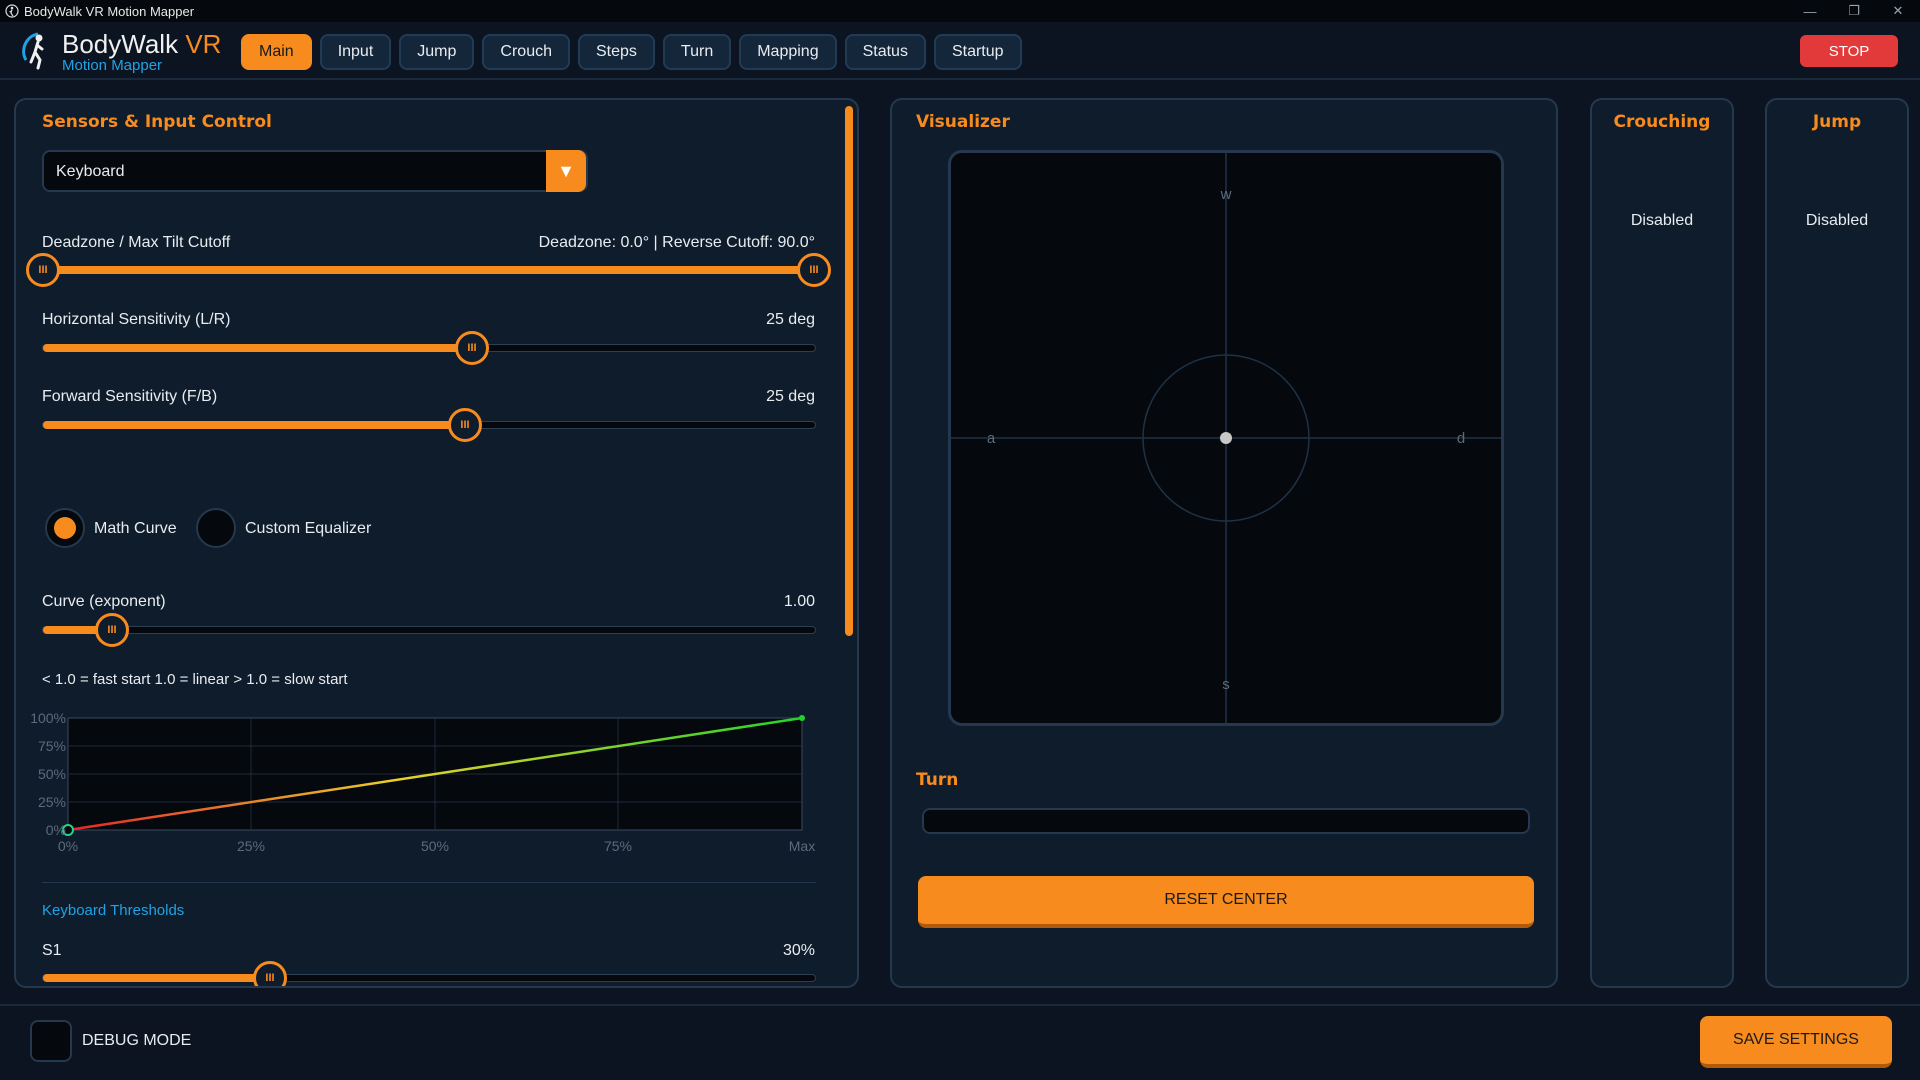 This screenshot has width=1920, height=1080. I want to click on input-source-select: Keyboard ▼, so click(315, 171).